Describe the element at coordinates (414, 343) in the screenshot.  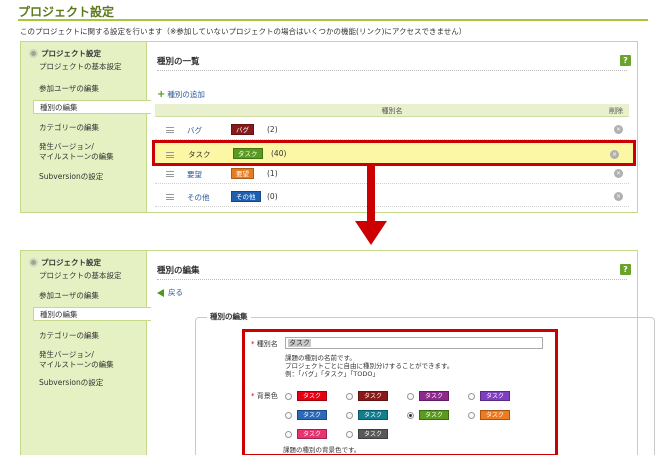
I see `type-name-input: タスク` at that location.